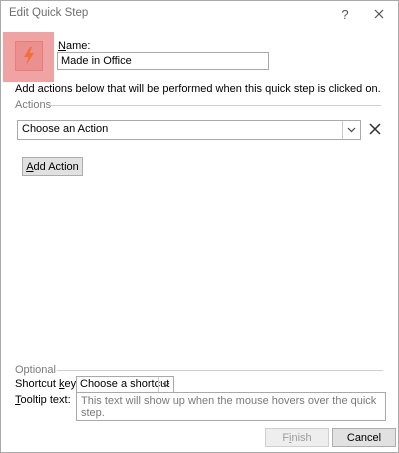  What do you see at coordinates (216, 105) in the screenshot?
I see `actions-divider` at bounding box center [216, 105].